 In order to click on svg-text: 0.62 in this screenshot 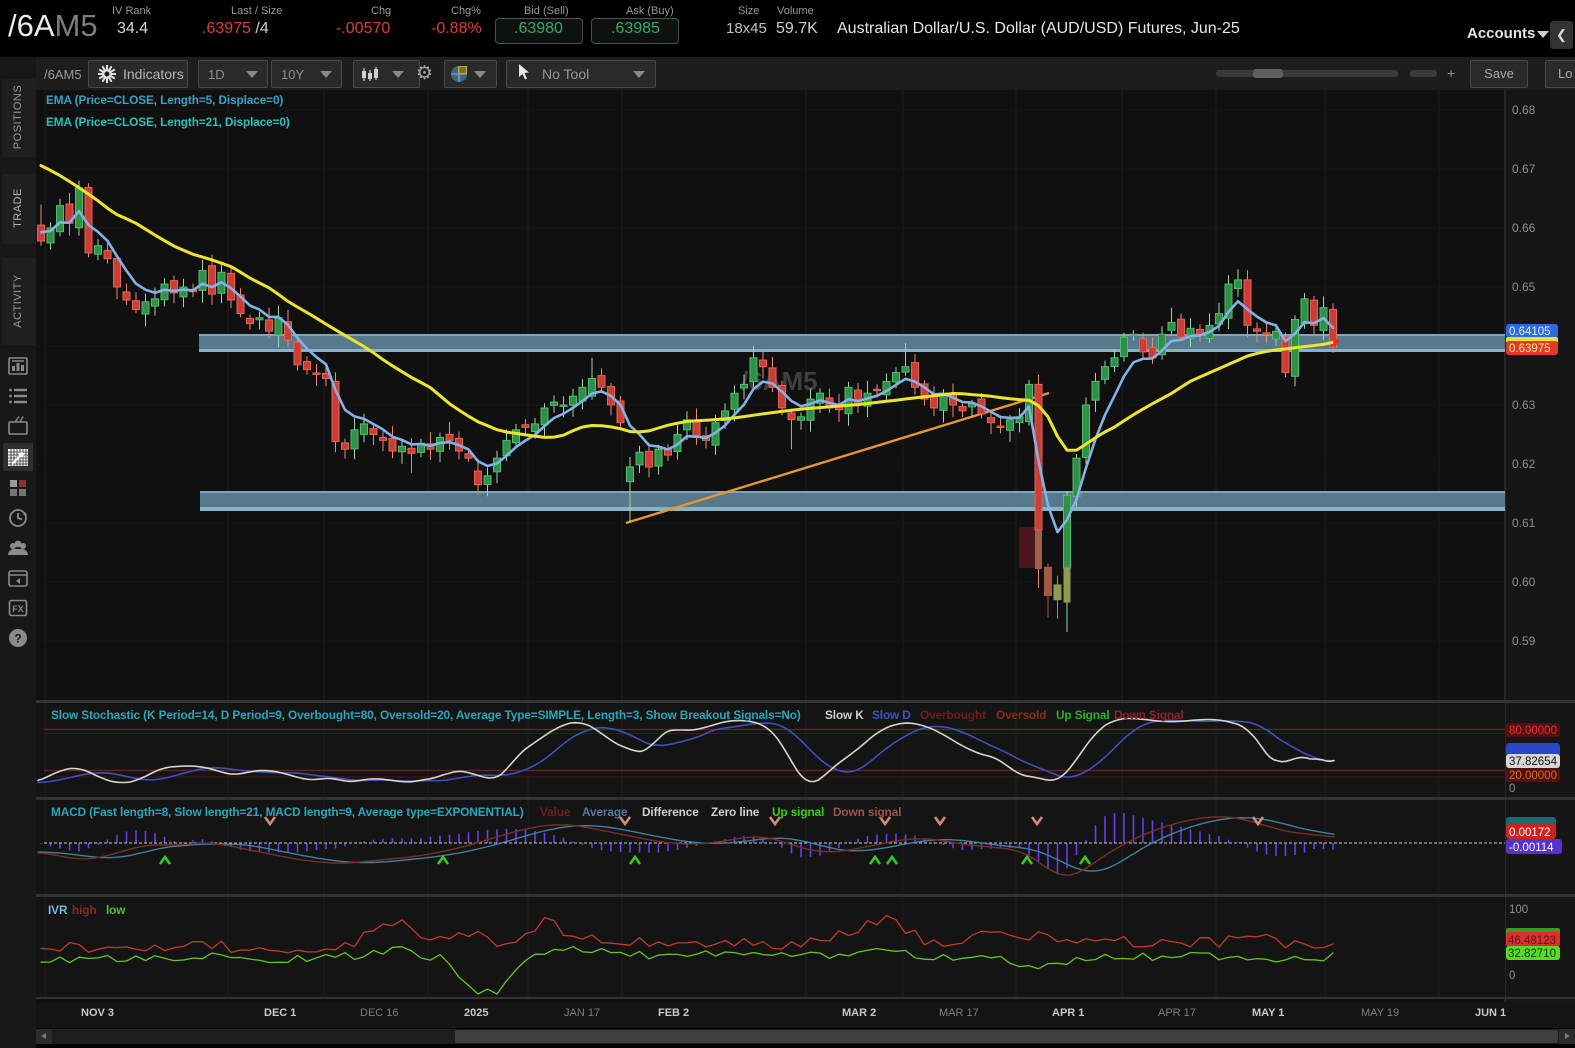, I will do `click(1524, 464)`.